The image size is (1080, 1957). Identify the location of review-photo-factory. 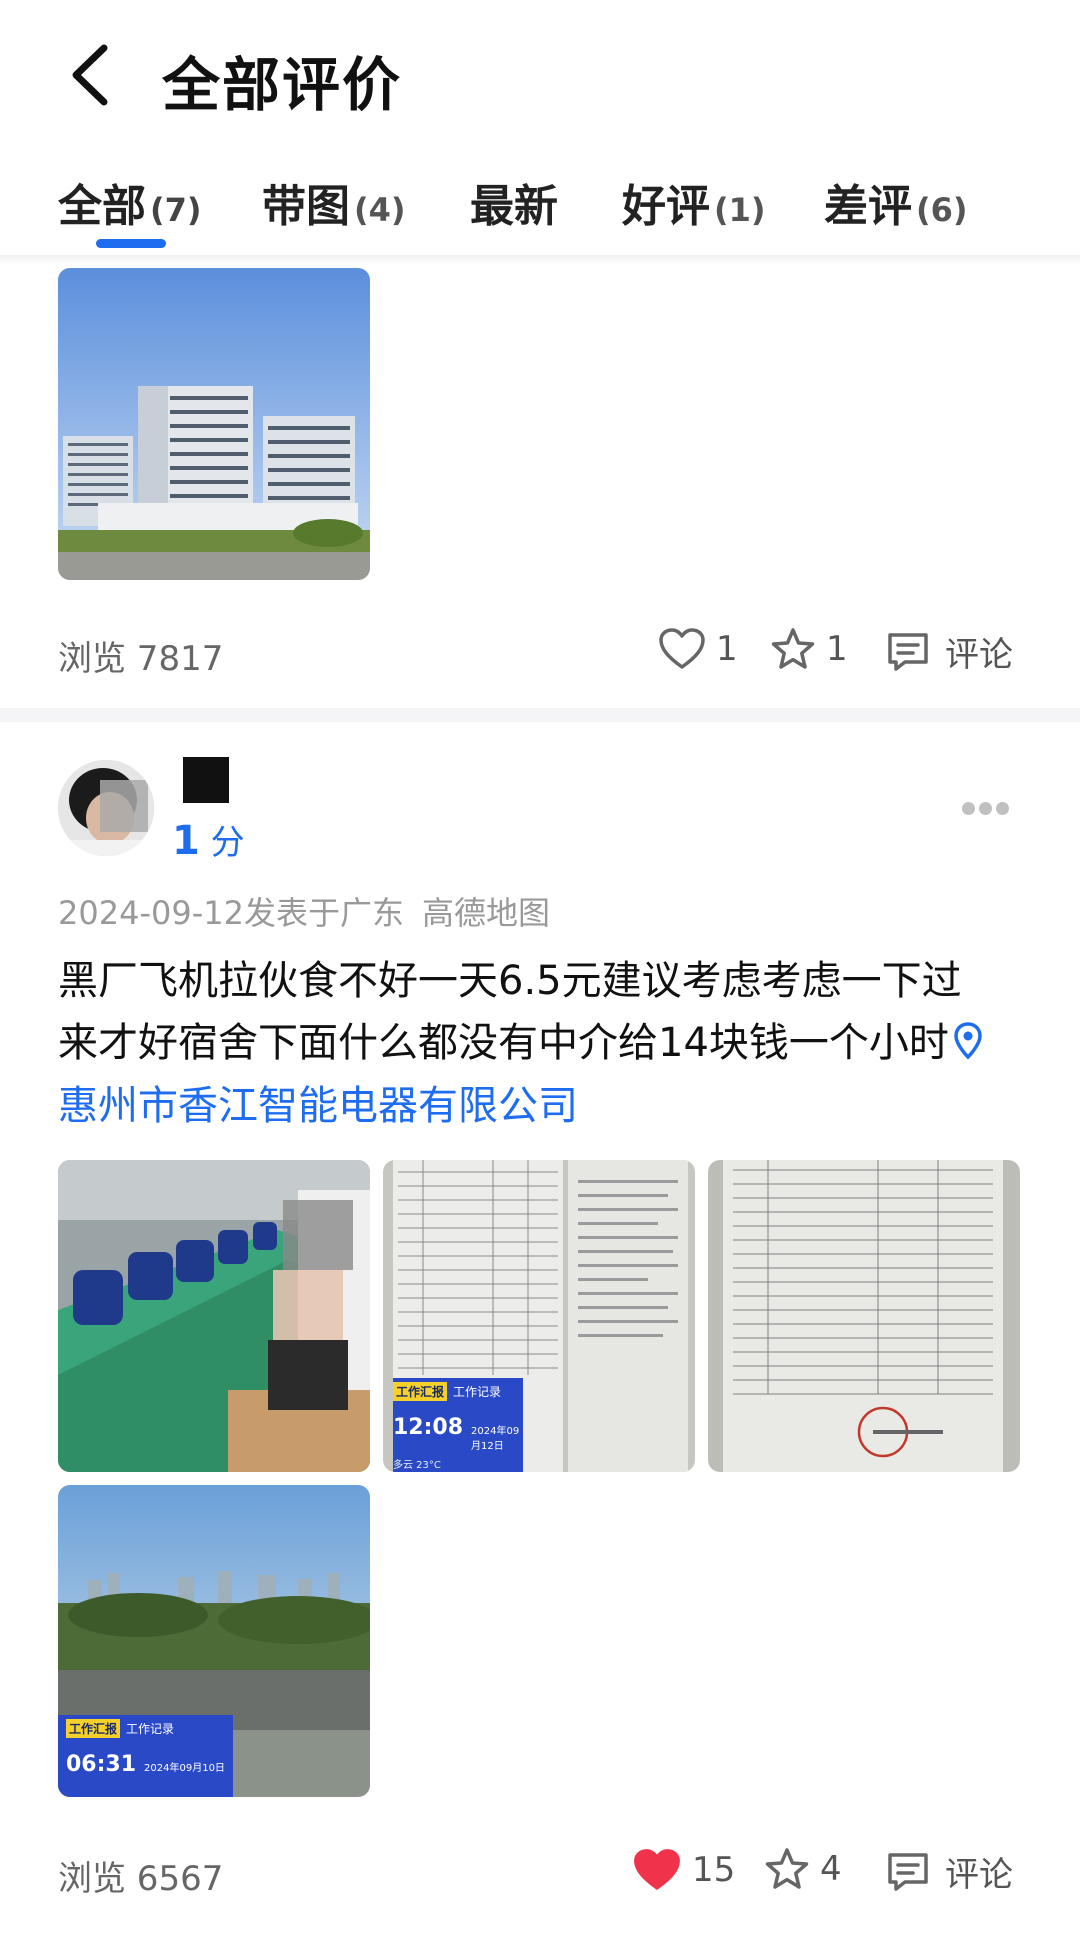
(214, 1316).